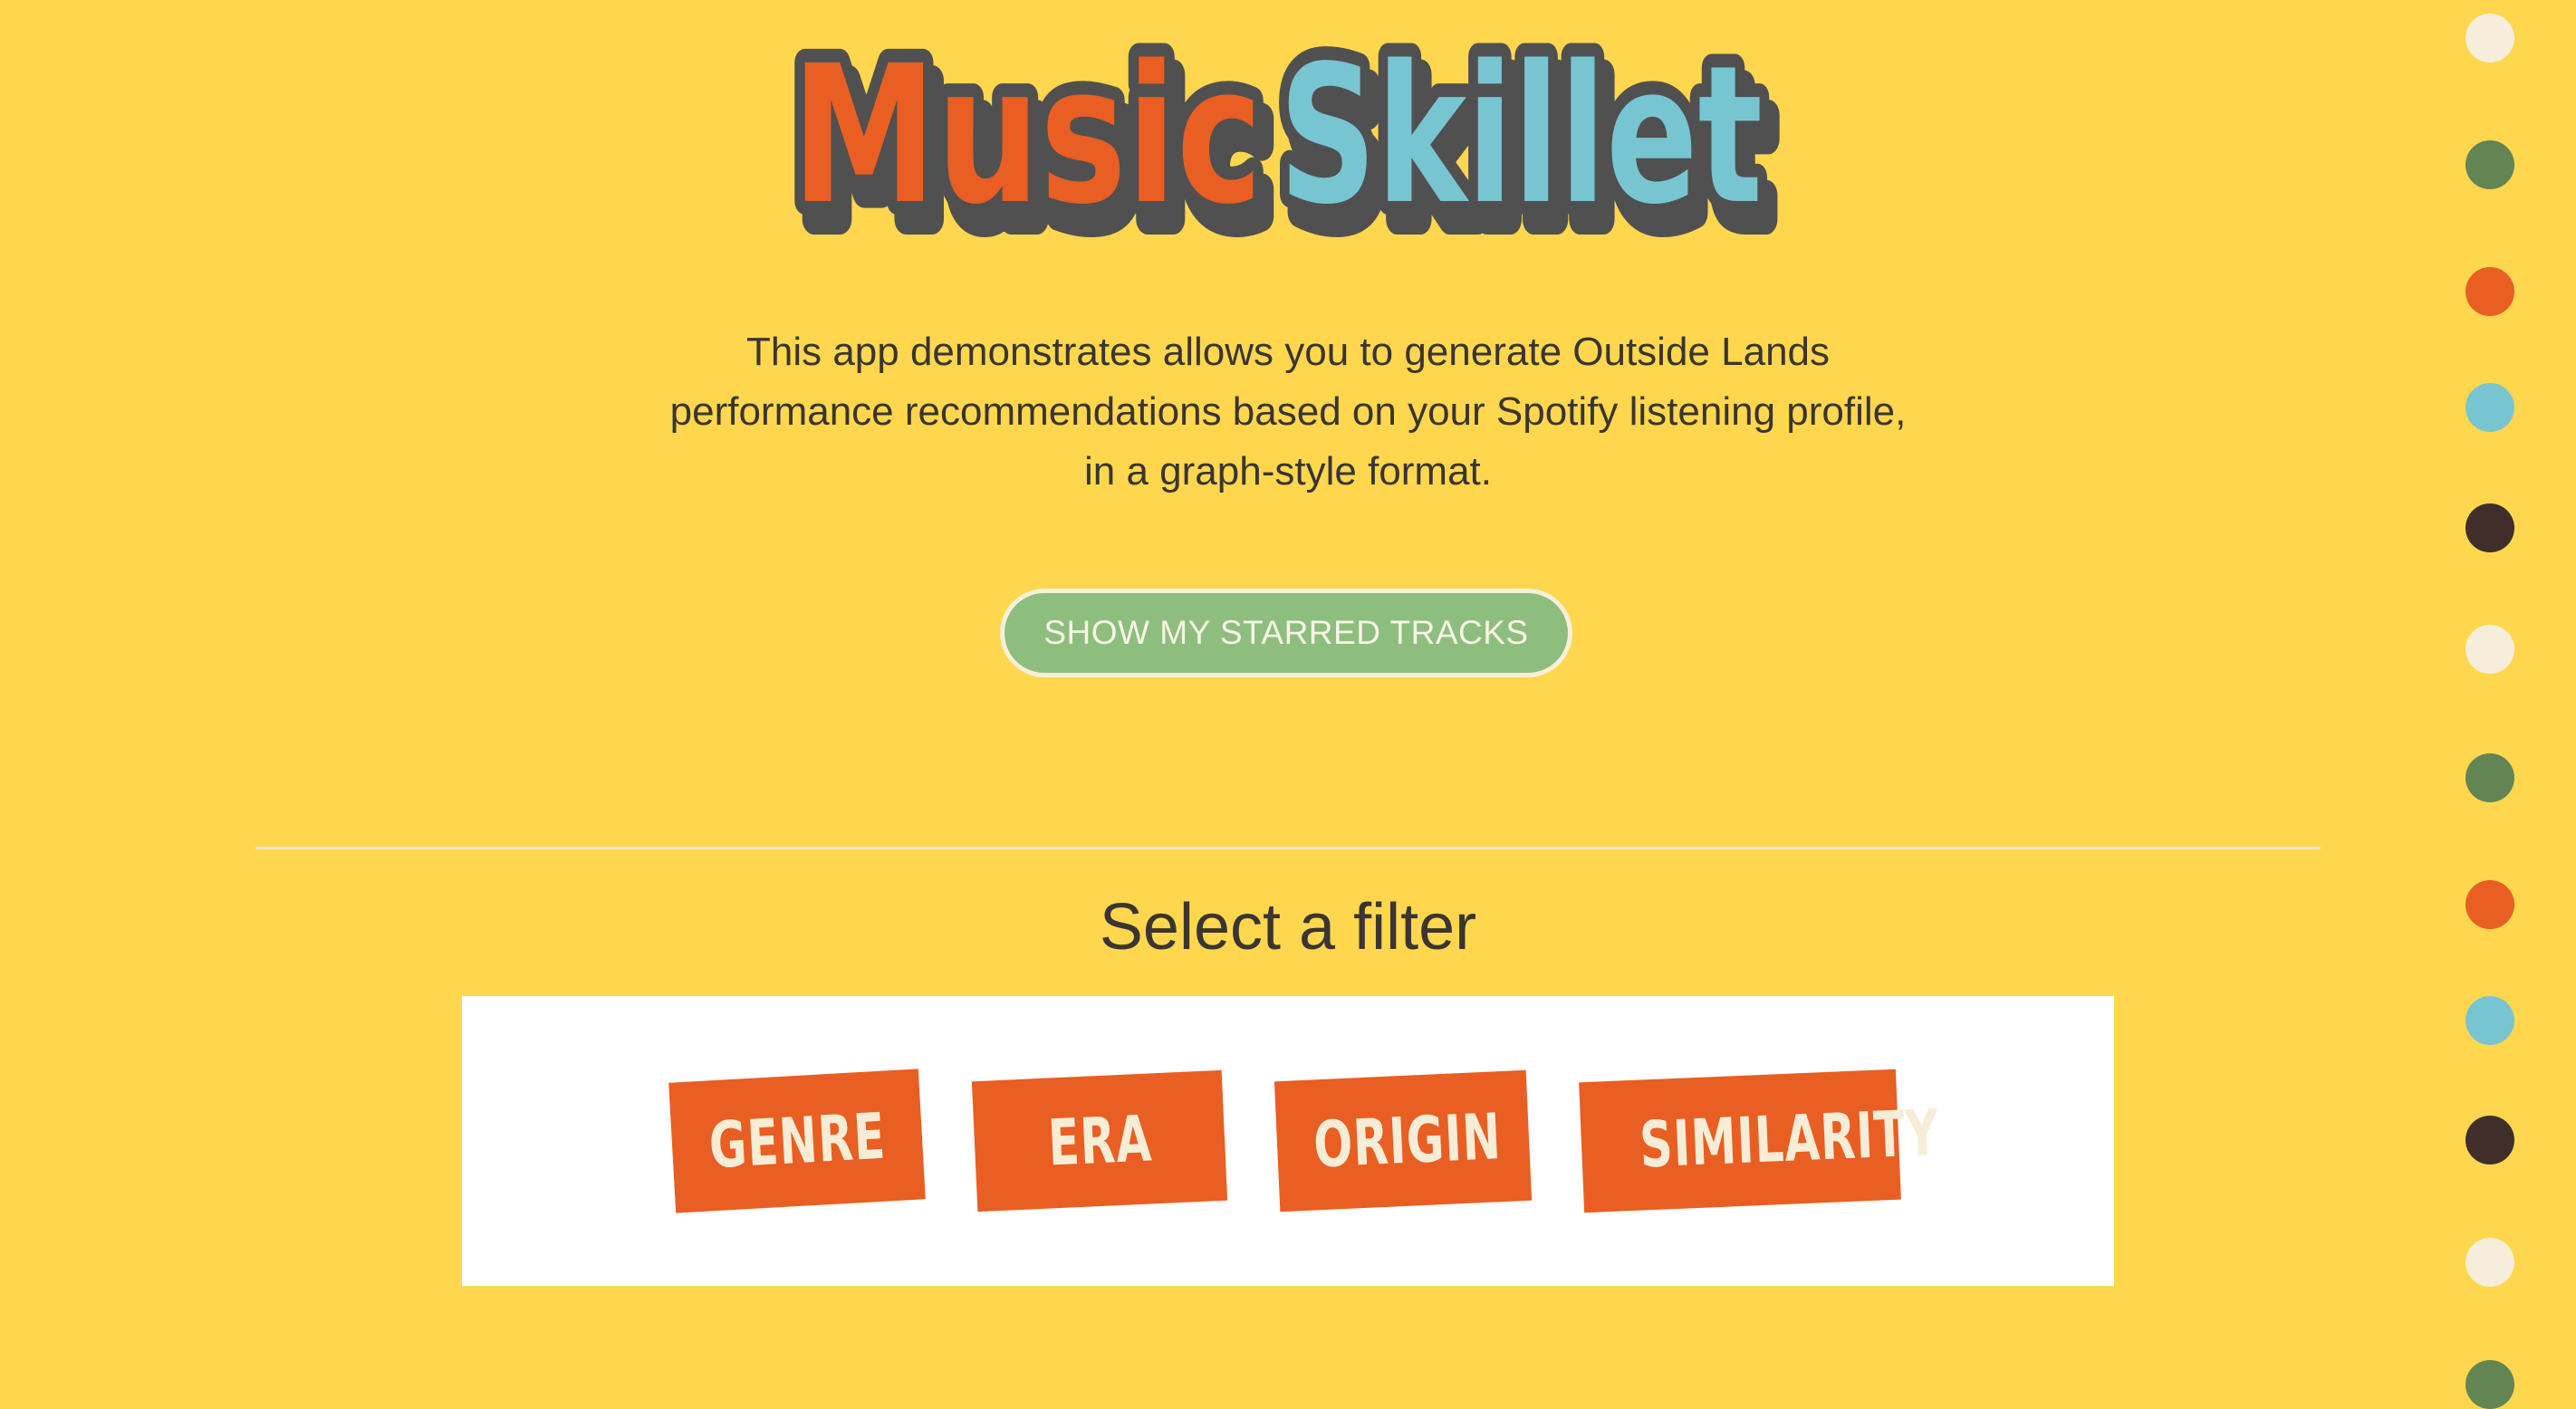 Image resolution: width=2576 pixels, height=1409 pixels. What do you see at coordinates (1521, 136) in the screenshot?
I see `logo-word-skillet: Skillet` at bounding box center [1521, 136].